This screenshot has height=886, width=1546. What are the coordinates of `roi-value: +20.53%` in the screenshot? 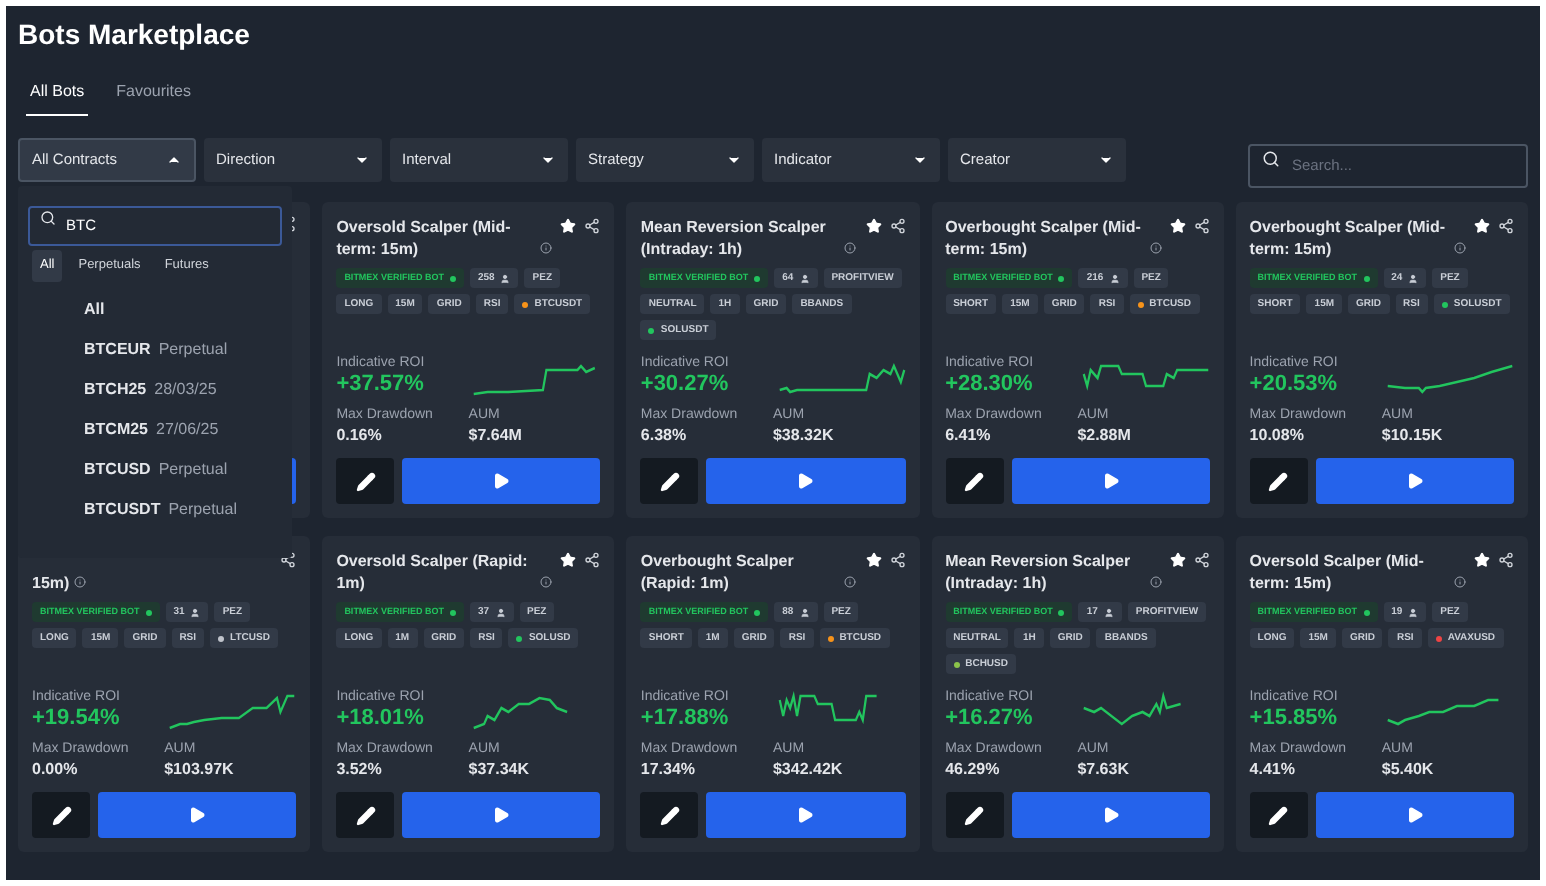 It's located at (1293, 385).